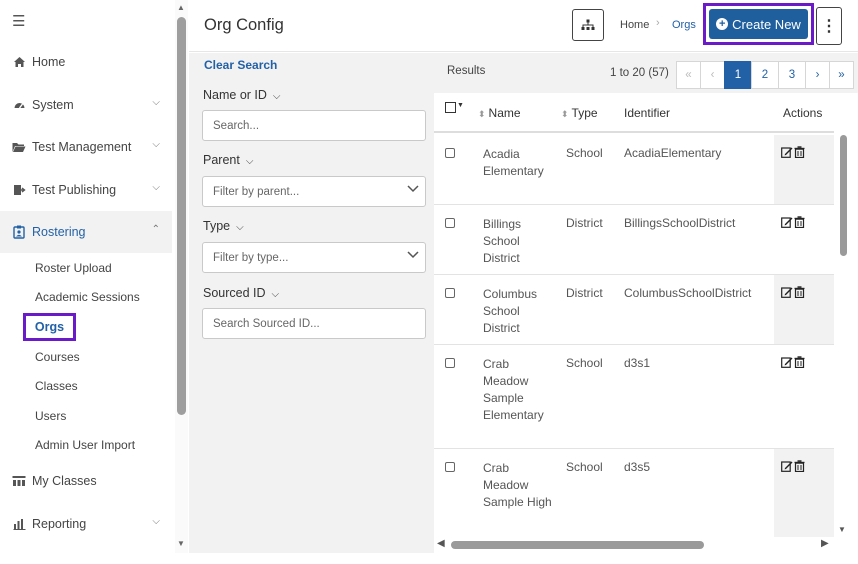  Describe the element at coordinates (825, 543) in the screenshot. I see `scroll-right-arrow: ▶` at that location.